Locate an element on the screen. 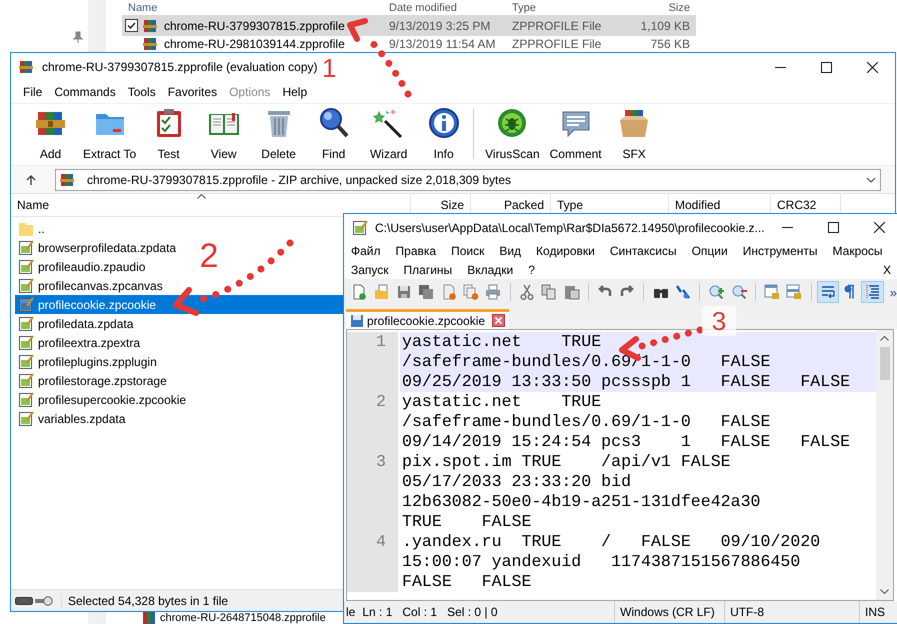 The image size is (897, 624). file-row: chrome-RU-2981039144.zpprofile 9/13/2019 11:54 AM ZPPROFILE File 756 KB is located at coordinates (409, 44).